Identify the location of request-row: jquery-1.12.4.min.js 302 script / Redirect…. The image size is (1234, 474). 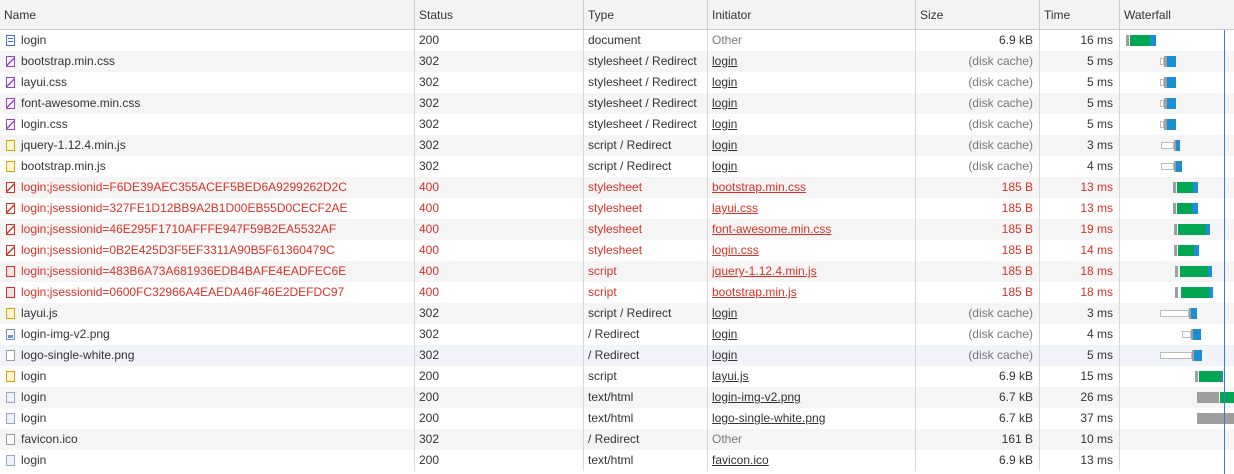
(617, 145).